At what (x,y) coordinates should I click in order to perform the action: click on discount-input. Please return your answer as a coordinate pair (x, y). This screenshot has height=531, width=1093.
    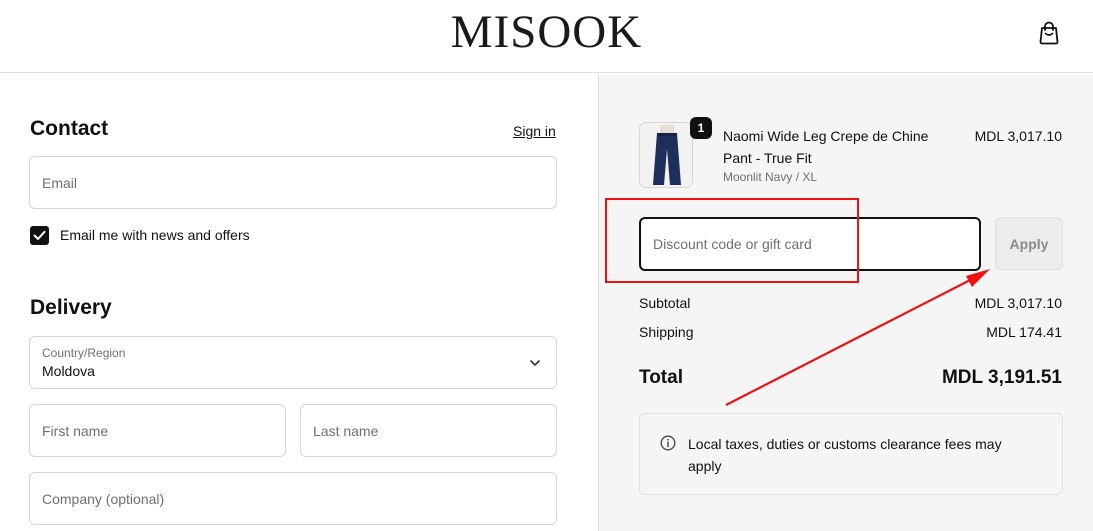
    Looking at the image, I should click on (810, 244).